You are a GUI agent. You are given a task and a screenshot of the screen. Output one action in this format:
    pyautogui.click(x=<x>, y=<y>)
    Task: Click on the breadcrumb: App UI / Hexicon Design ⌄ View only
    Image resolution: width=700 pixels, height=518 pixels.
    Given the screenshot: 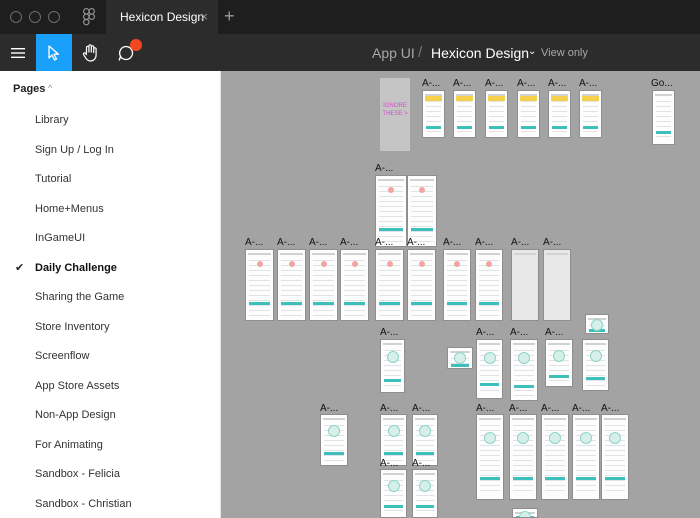 What is the action you would take?
    pyautogui.click(x=350, y=52)
    